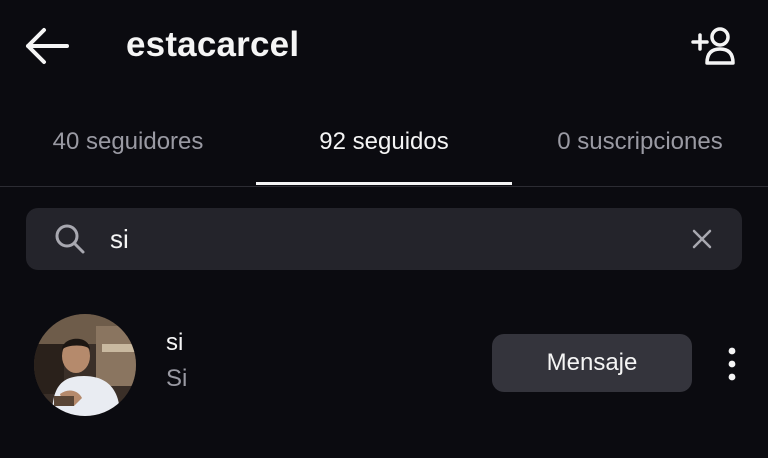 The image size is (768, 458). I want to click on more-options-button, so click(732, 364).